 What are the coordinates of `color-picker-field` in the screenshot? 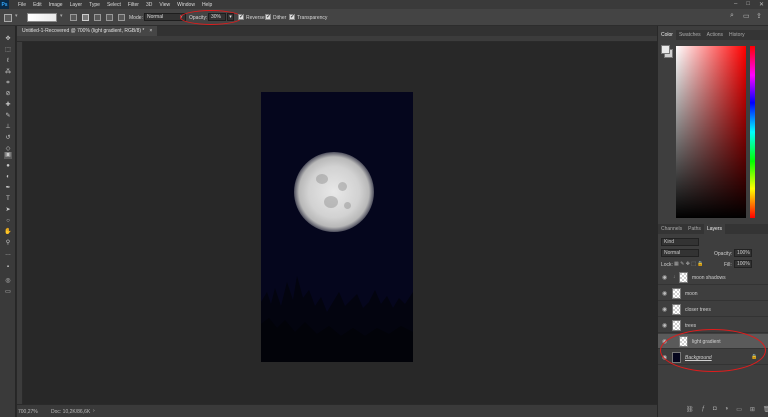 It's located at (711, 132).